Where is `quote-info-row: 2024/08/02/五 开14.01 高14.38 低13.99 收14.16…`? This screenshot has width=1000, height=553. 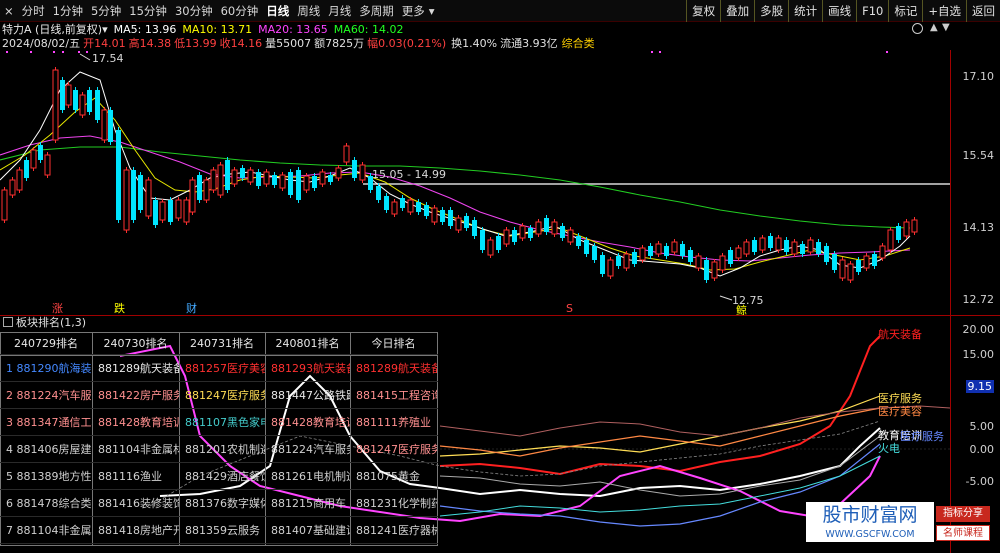 quote-info-row: 2024/08/02/五 开14.01 高14.38 低13.99 收14.16… is located at coordinates (500, 43).